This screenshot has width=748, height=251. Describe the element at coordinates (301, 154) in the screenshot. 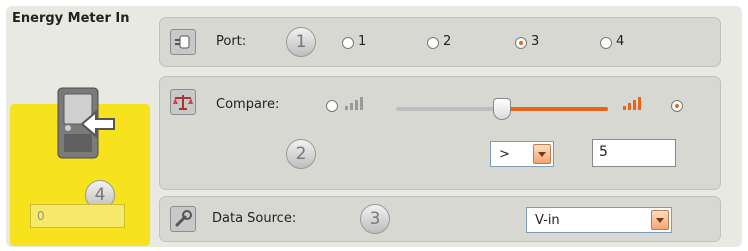

I see `plug-number-badge-2: 2` at that location.